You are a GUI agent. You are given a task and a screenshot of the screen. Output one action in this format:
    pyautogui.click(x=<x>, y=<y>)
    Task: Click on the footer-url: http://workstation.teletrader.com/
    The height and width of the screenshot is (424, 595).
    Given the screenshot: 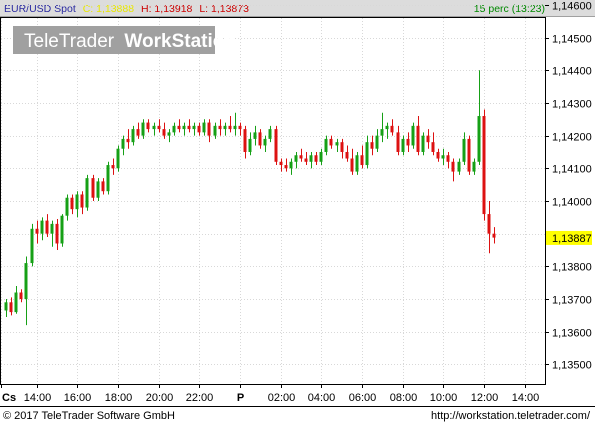 What is the action you would take?
    pyautogui.click(x=511, y=416)
    